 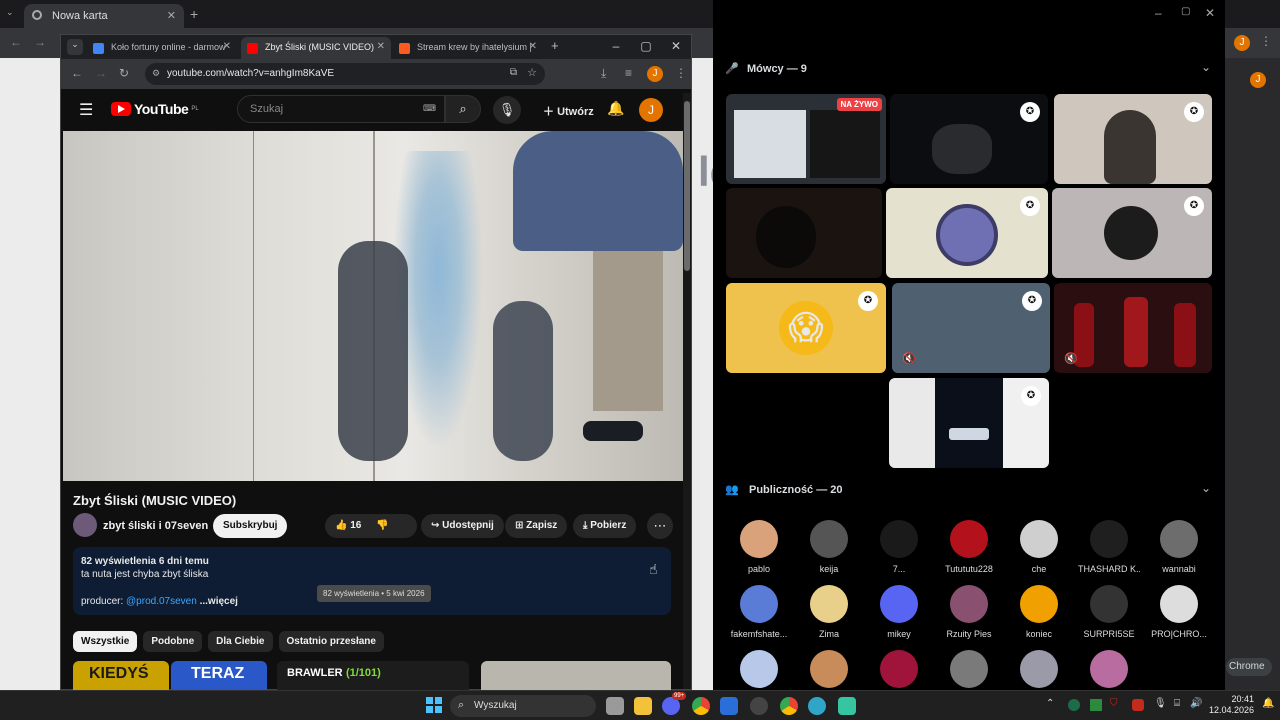 What do you see at coordinates (345, 74) in the screenshot?
I see `address-bar: ⚙ youtube.com/watch?v=anhgIm8KaVE ⧉ ☆` at bounding box center [345, 74].